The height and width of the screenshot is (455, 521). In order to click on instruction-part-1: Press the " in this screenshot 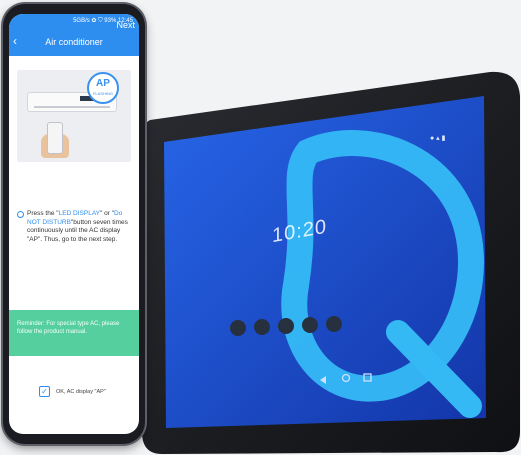, I will do `click(43, 213)`.